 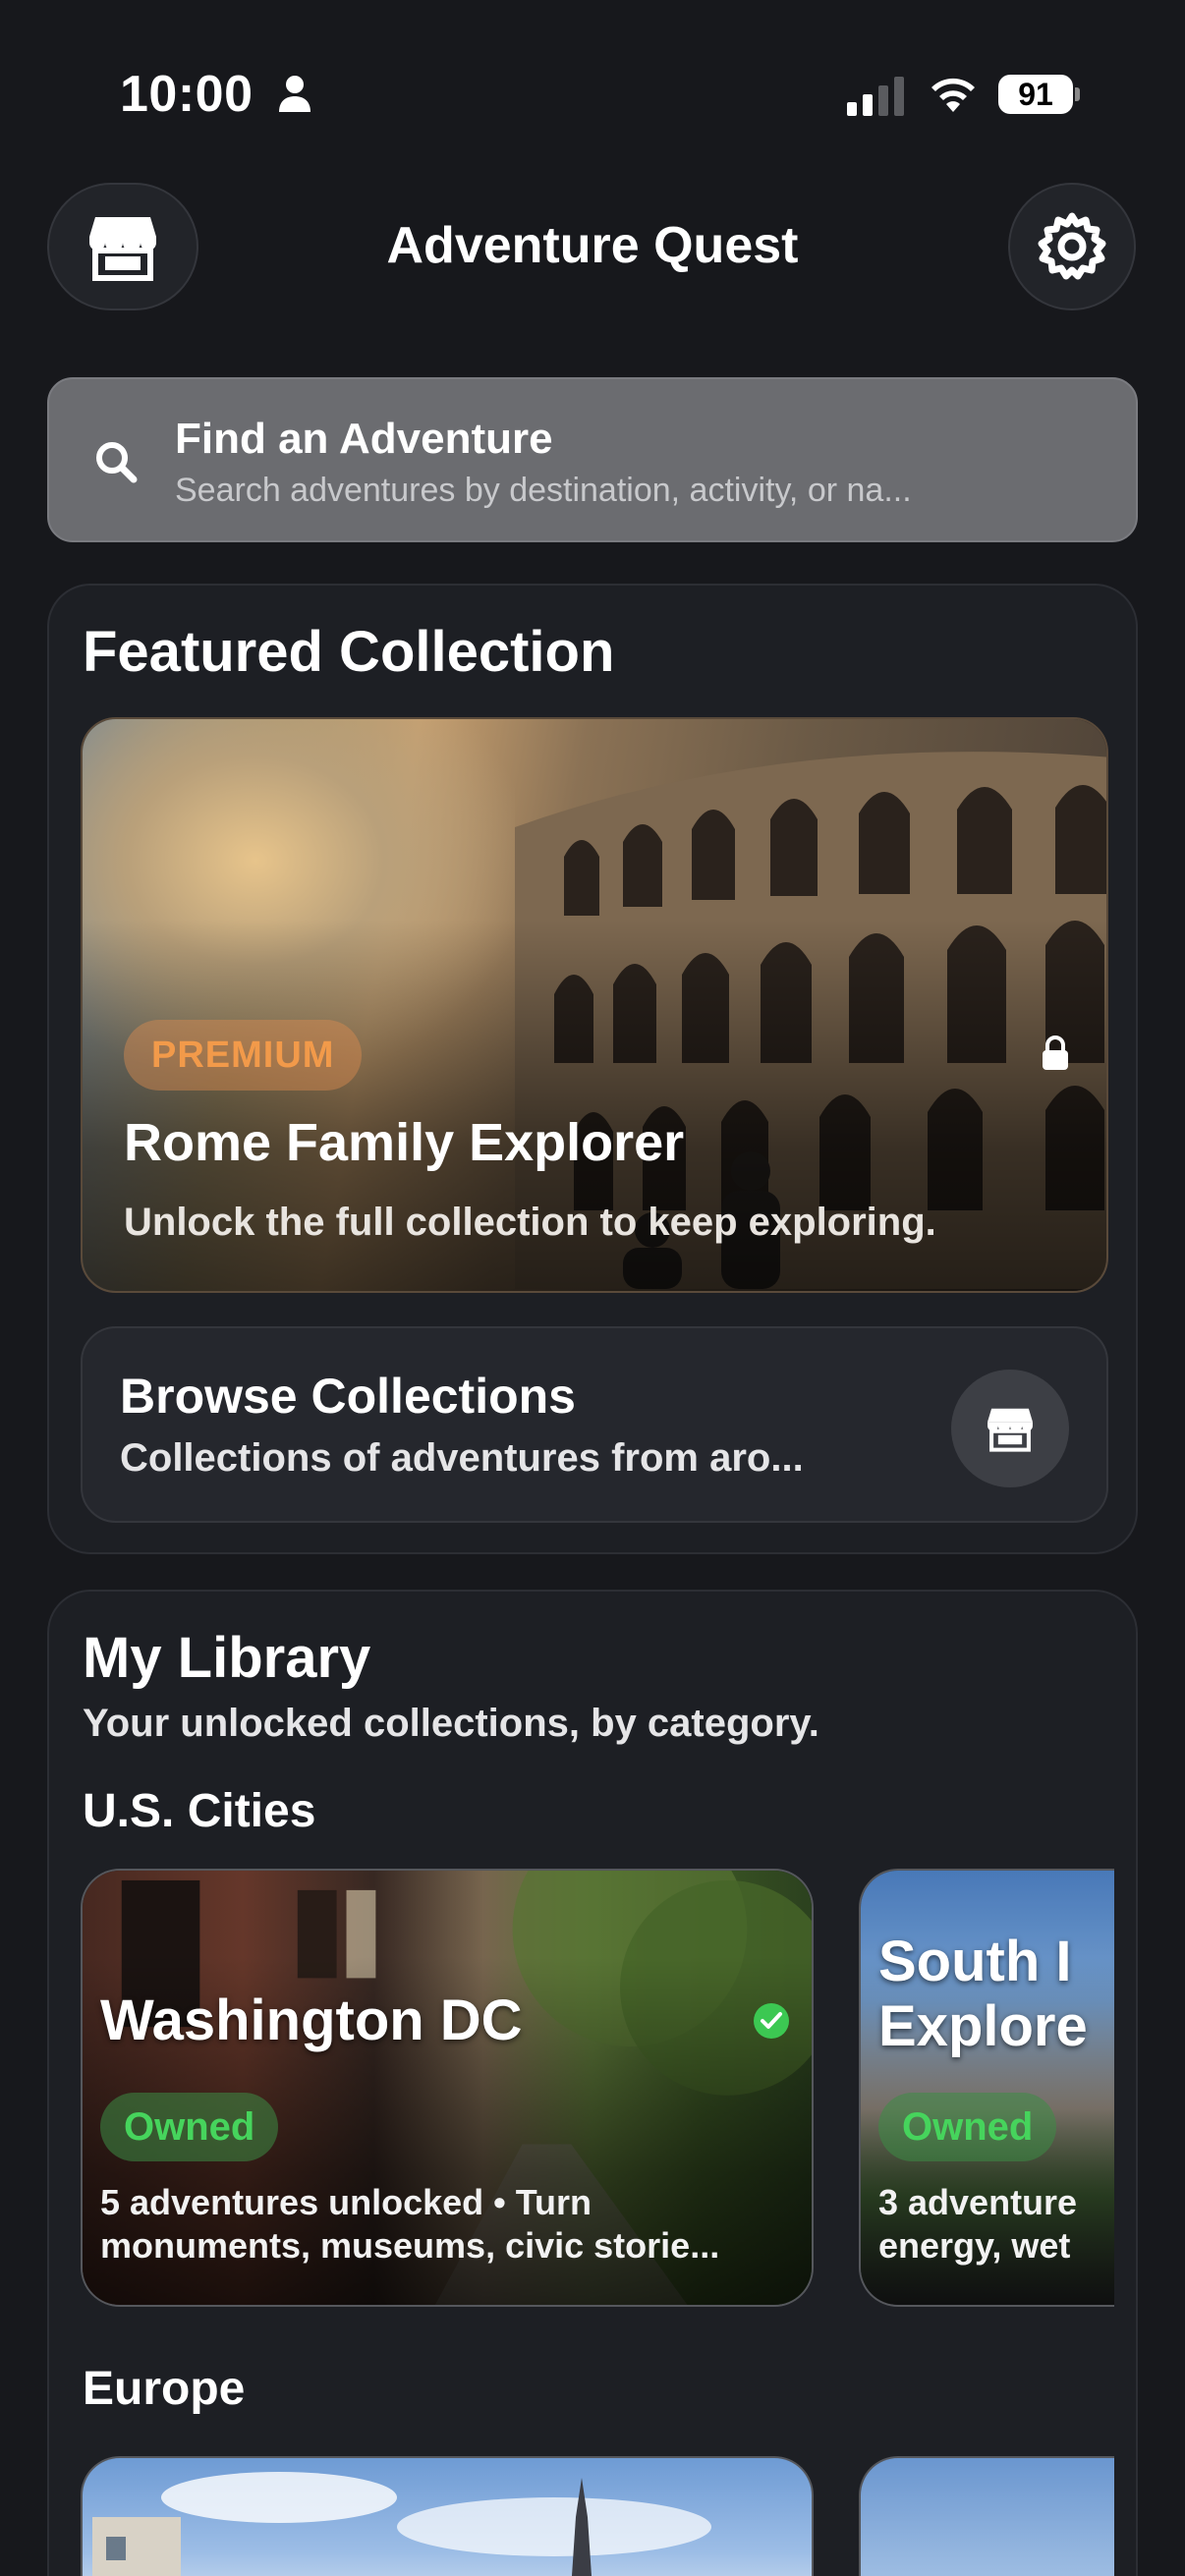 I want to click on library-title: My Library, so click(x=227, y=1658).